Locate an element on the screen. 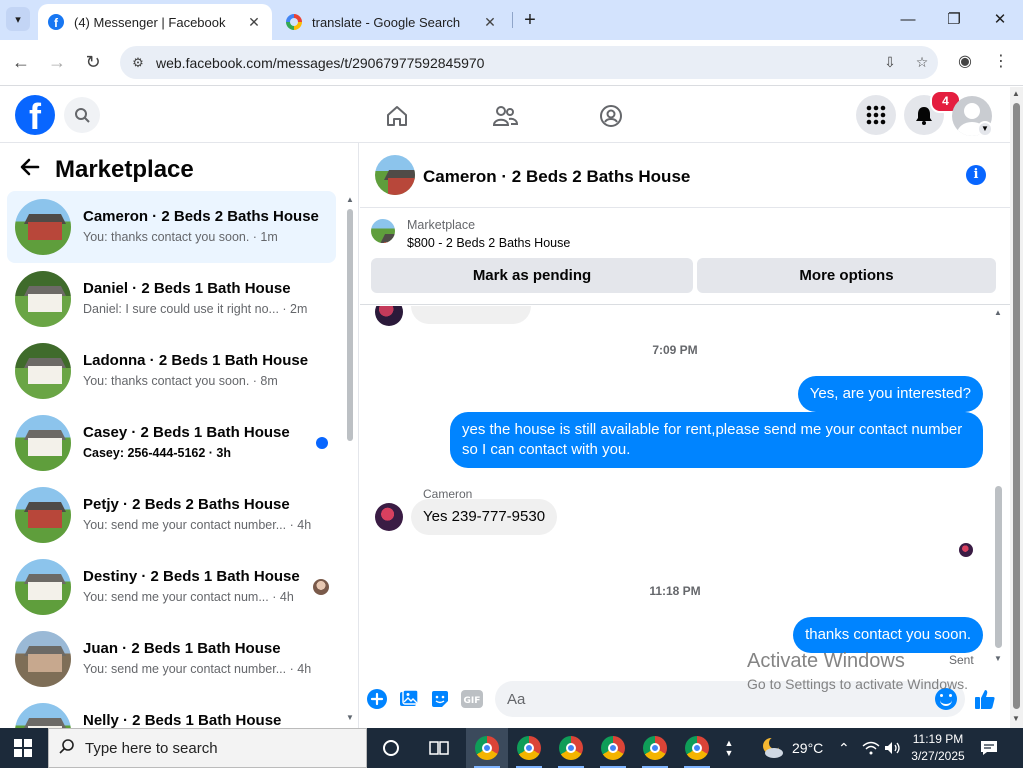 Image resolution: width=1023 pixels, height=768 pixels. menu-grid-icon is located at coordinates (876, 115).